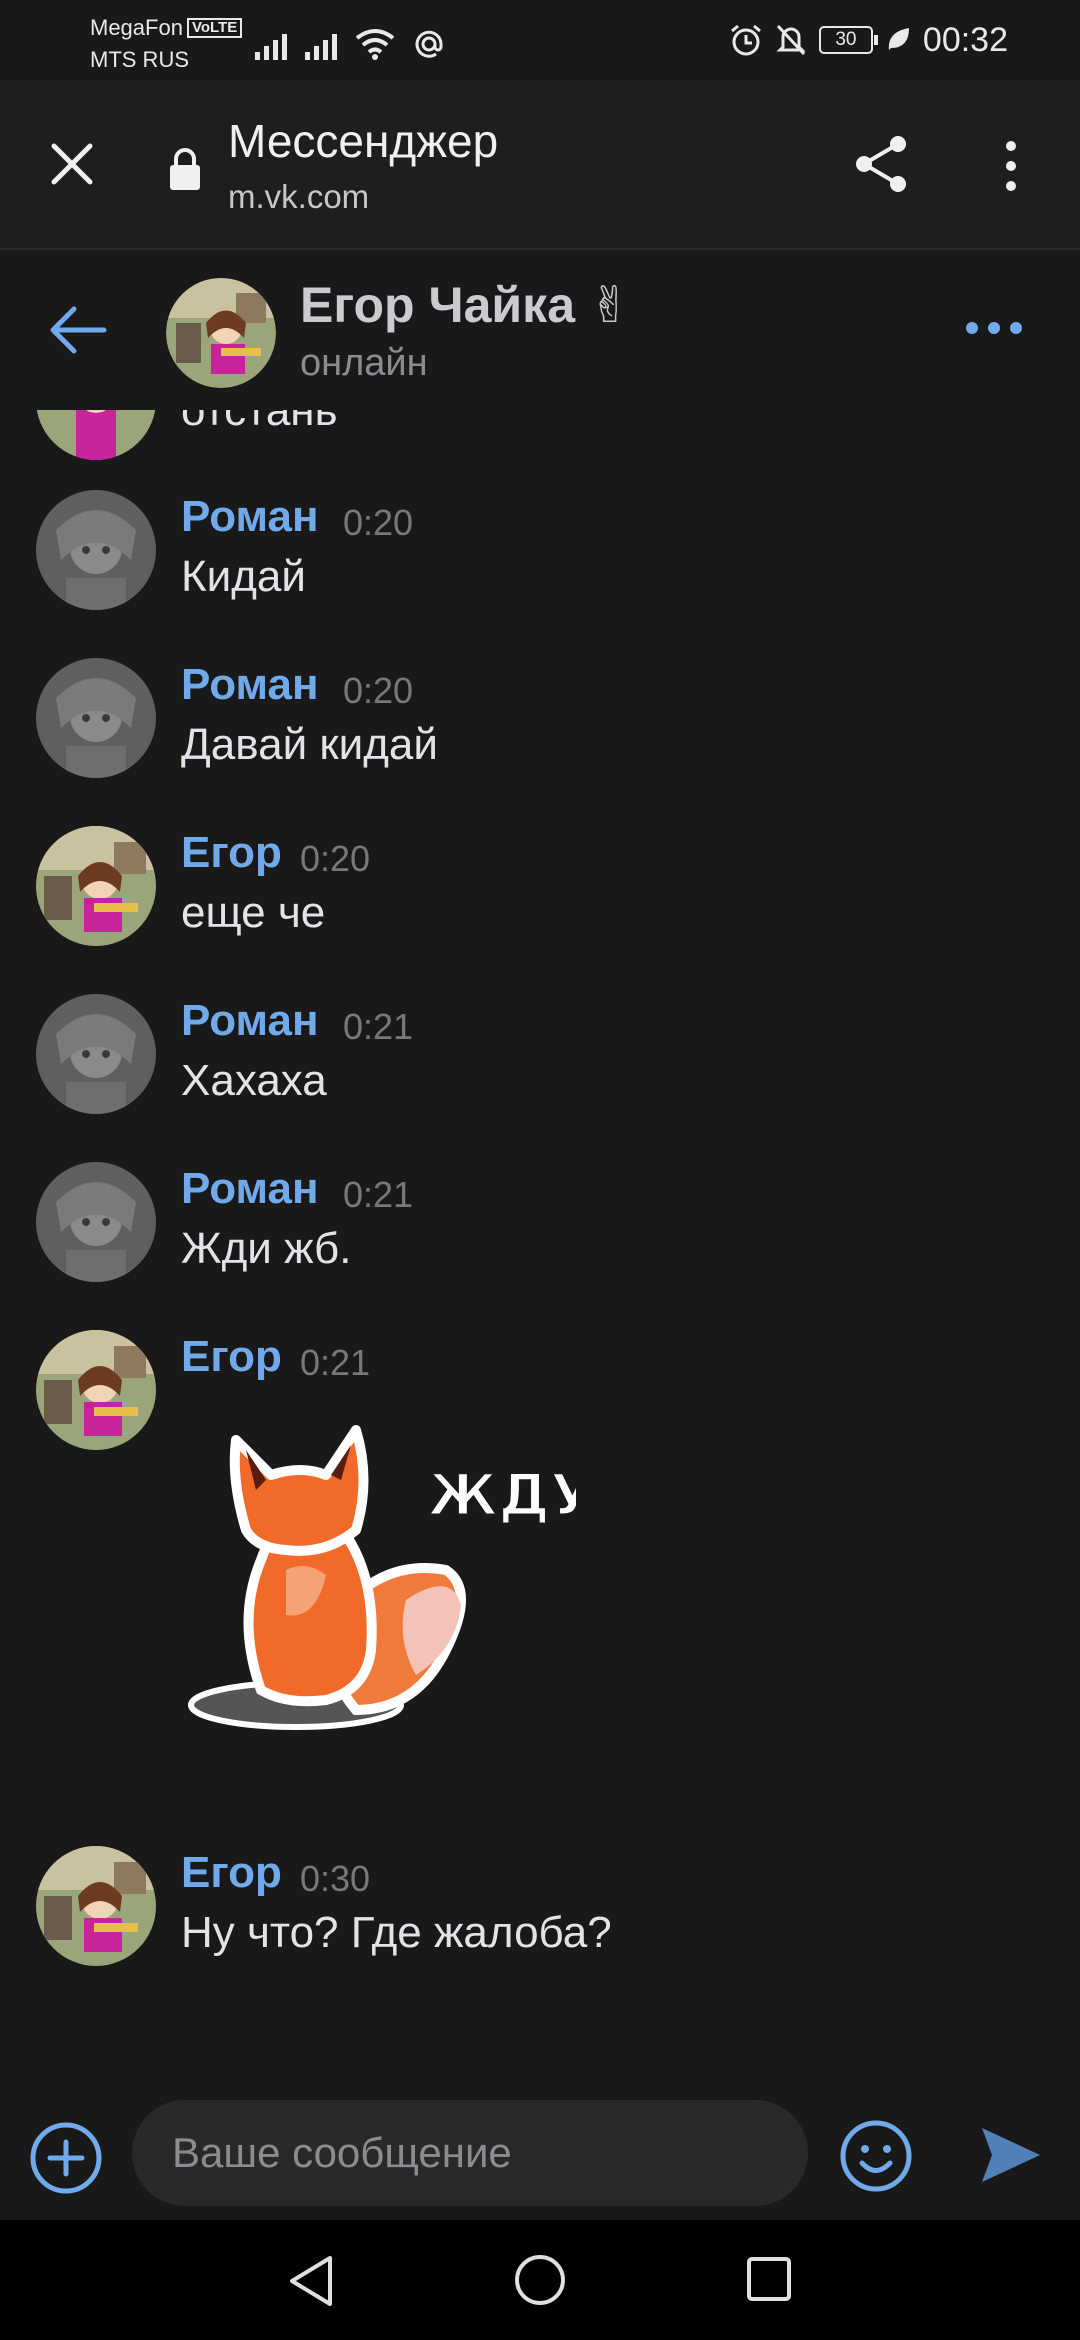  What do you see at coordinates (1011, 2155) in the screenshot?
I see `send-icon` at bounding box center [1011, 2155].